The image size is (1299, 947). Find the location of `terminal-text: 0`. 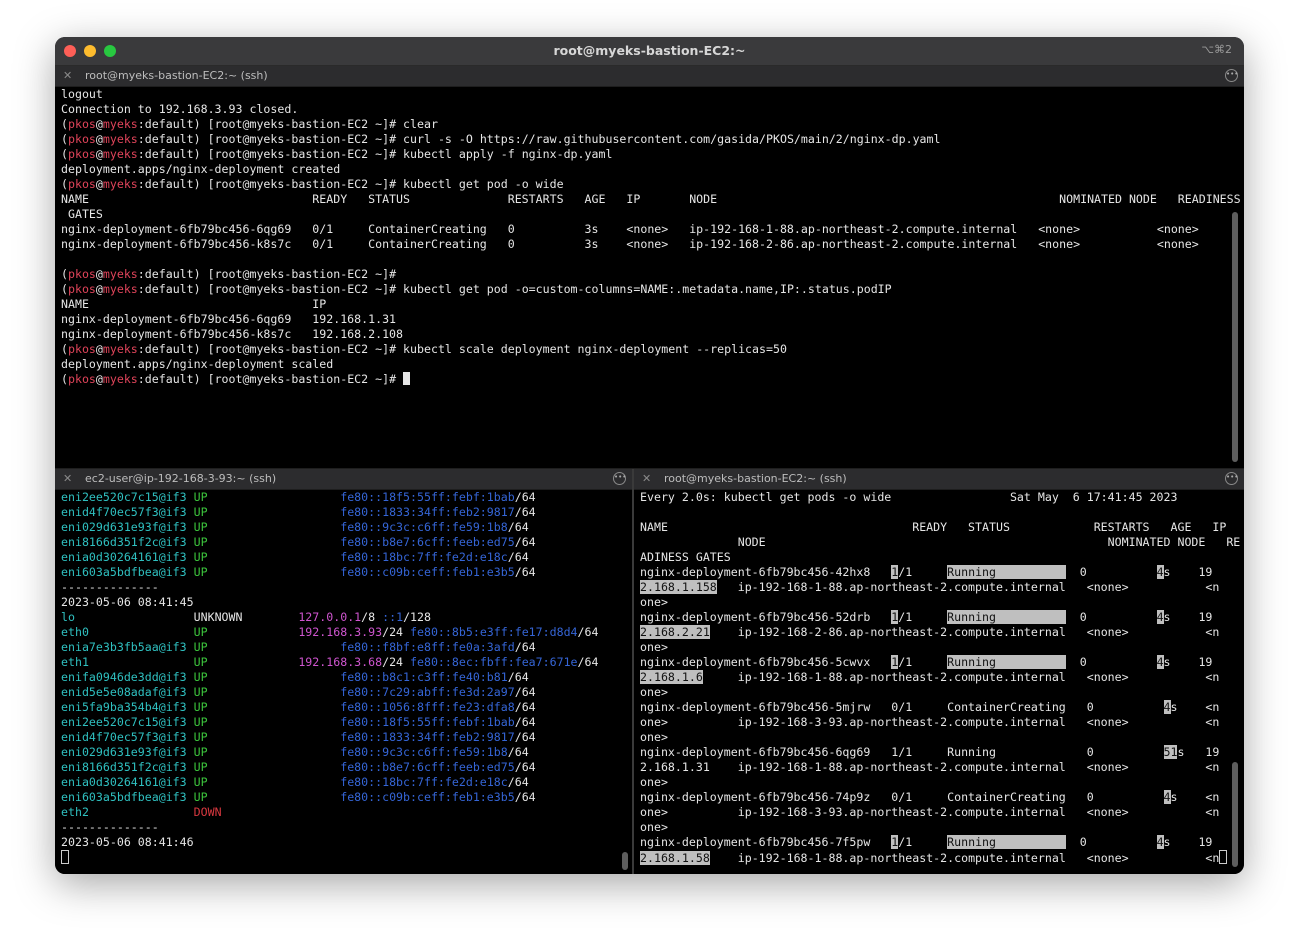

terminal-text: 0 is located at coordinates (1111, 617).